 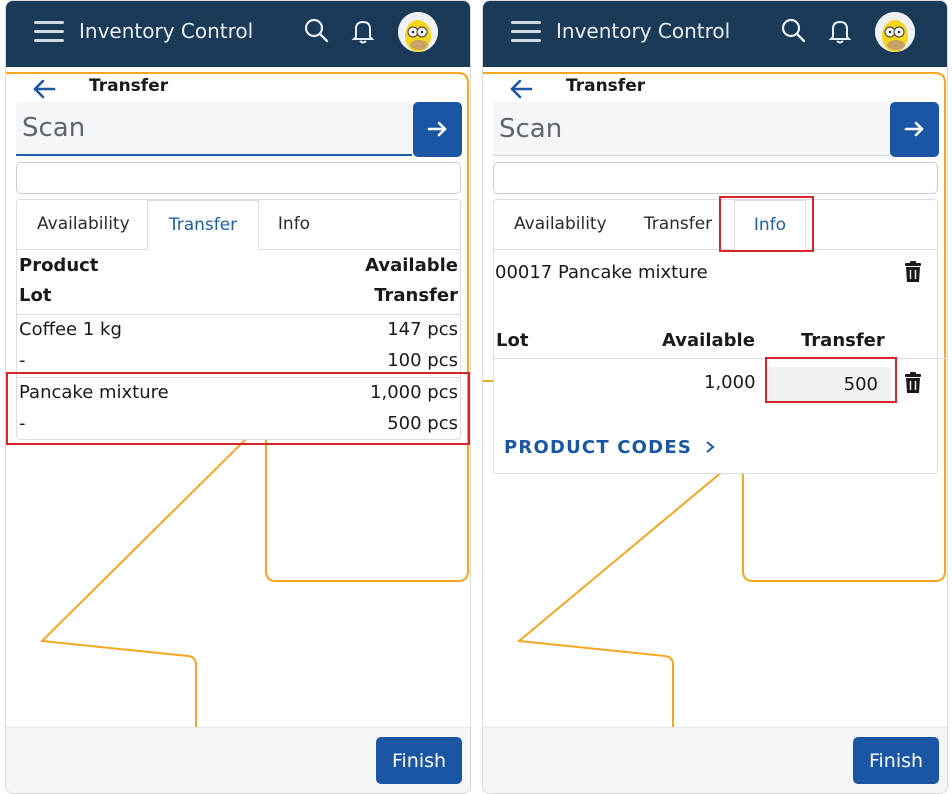 I want to click on row-transfer: 100 pcs, so click(x=422, y=360).